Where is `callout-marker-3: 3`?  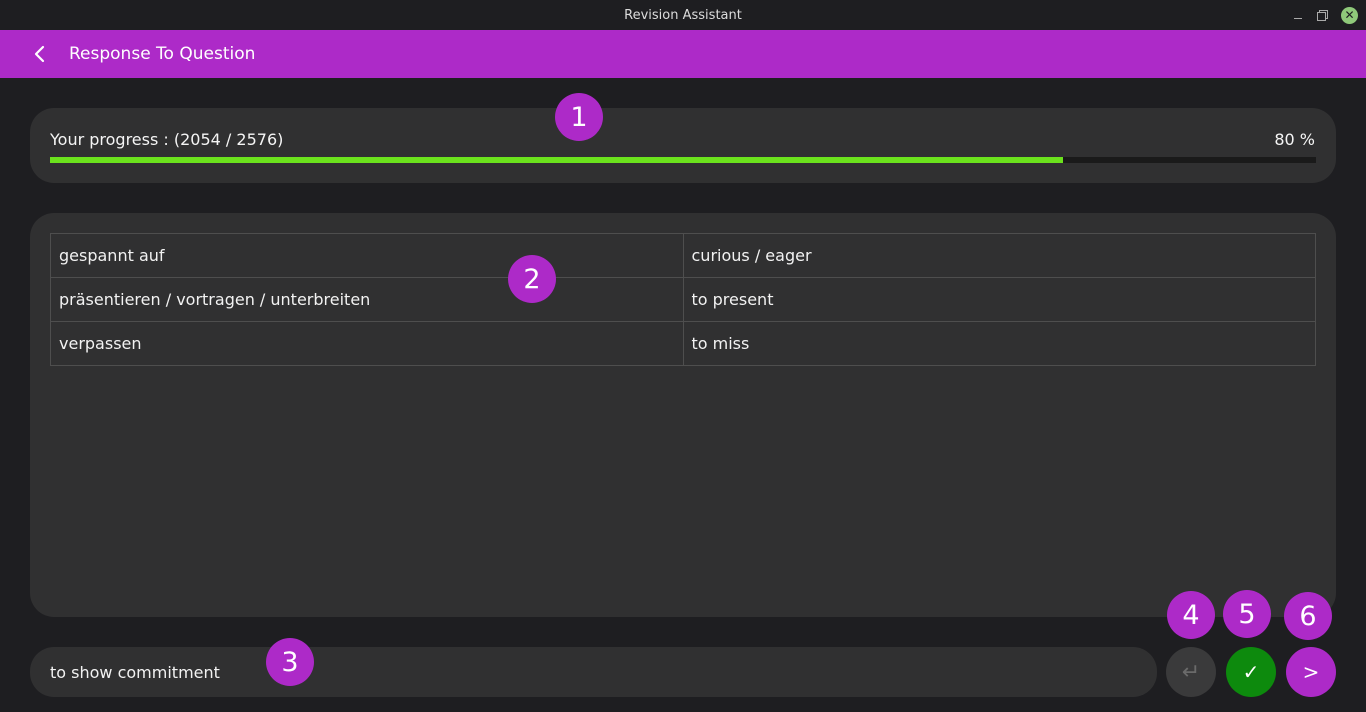
callout-marker-3: 3 is located at coordinates (290, 662).